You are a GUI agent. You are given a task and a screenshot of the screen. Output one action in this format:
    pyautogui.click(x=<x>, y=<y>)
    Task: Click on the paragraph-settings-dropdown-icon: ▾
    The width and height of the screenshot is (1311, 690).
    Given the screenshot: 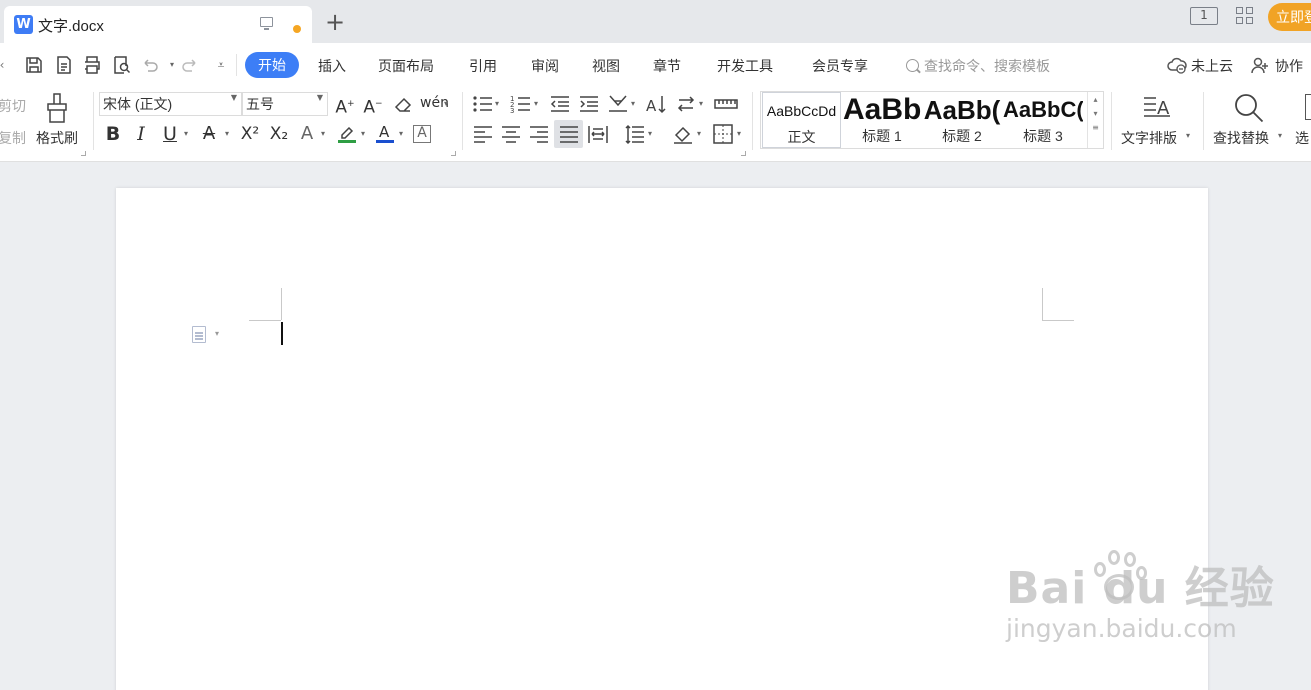 What is the action you would take?
    pyautogui.click(x=217, y=333)
    